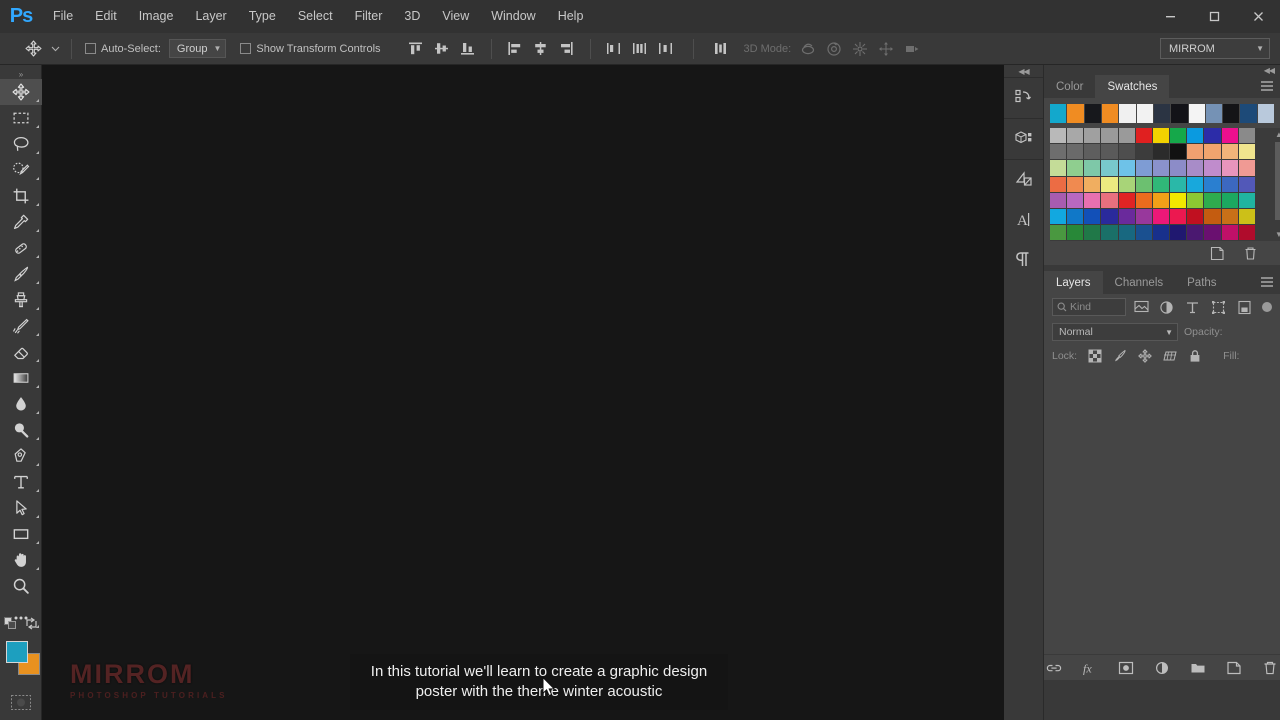  Describe the element at coordinates (21, 534) in the screenshot. I see `tool-rectangle` at that location.